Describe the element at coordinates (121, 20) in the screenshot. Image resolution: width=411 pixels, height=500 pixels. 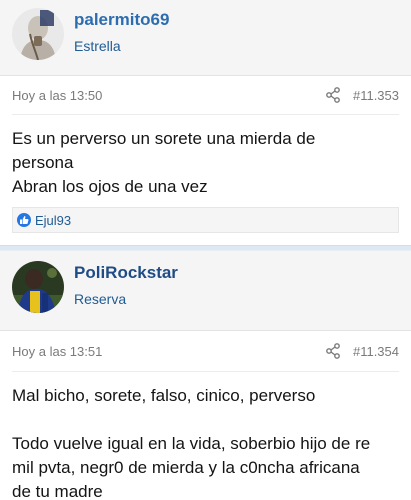
I see `username: palermito69` at that location.